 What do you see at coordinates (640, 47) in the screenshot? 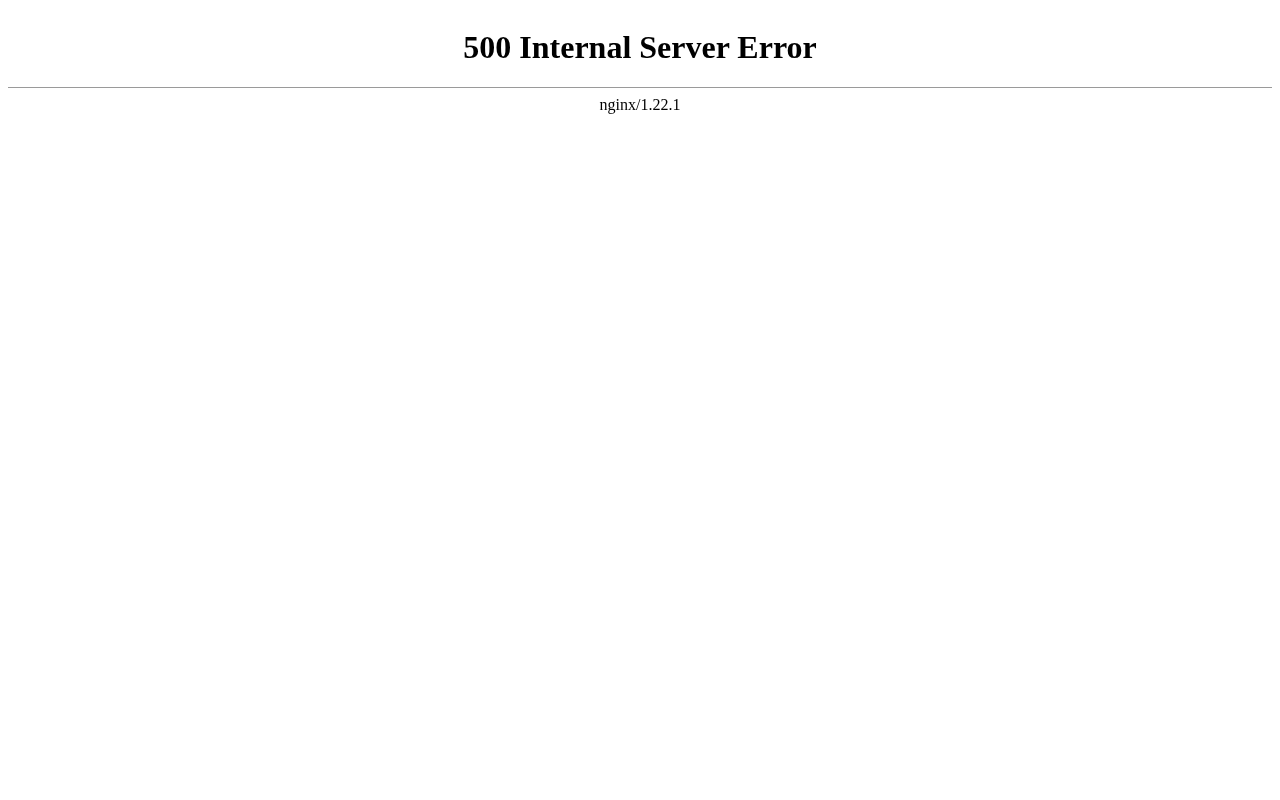
I see `error-heading: 500 Internal Server Error` at bounding box center [640, 47].